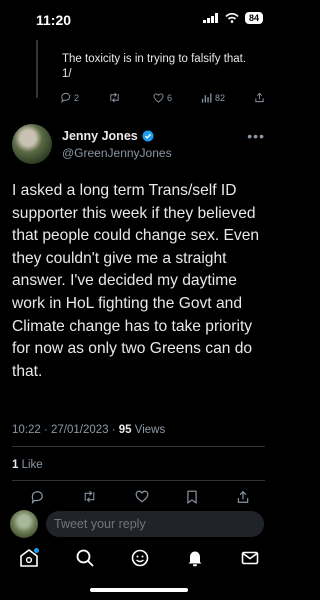 This screenshot has width=320, height=600. Describe the element at coordinates (219, 97) in the screenshot. I see `previous-views-count: 82` at that location.